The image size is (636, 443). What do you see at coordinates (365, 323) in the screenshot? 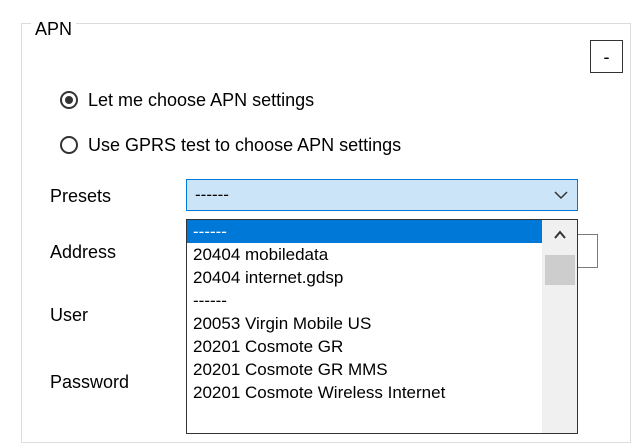
I see `list-item: 20053 Virgin Mobile US` at bounding box center [365, 323].